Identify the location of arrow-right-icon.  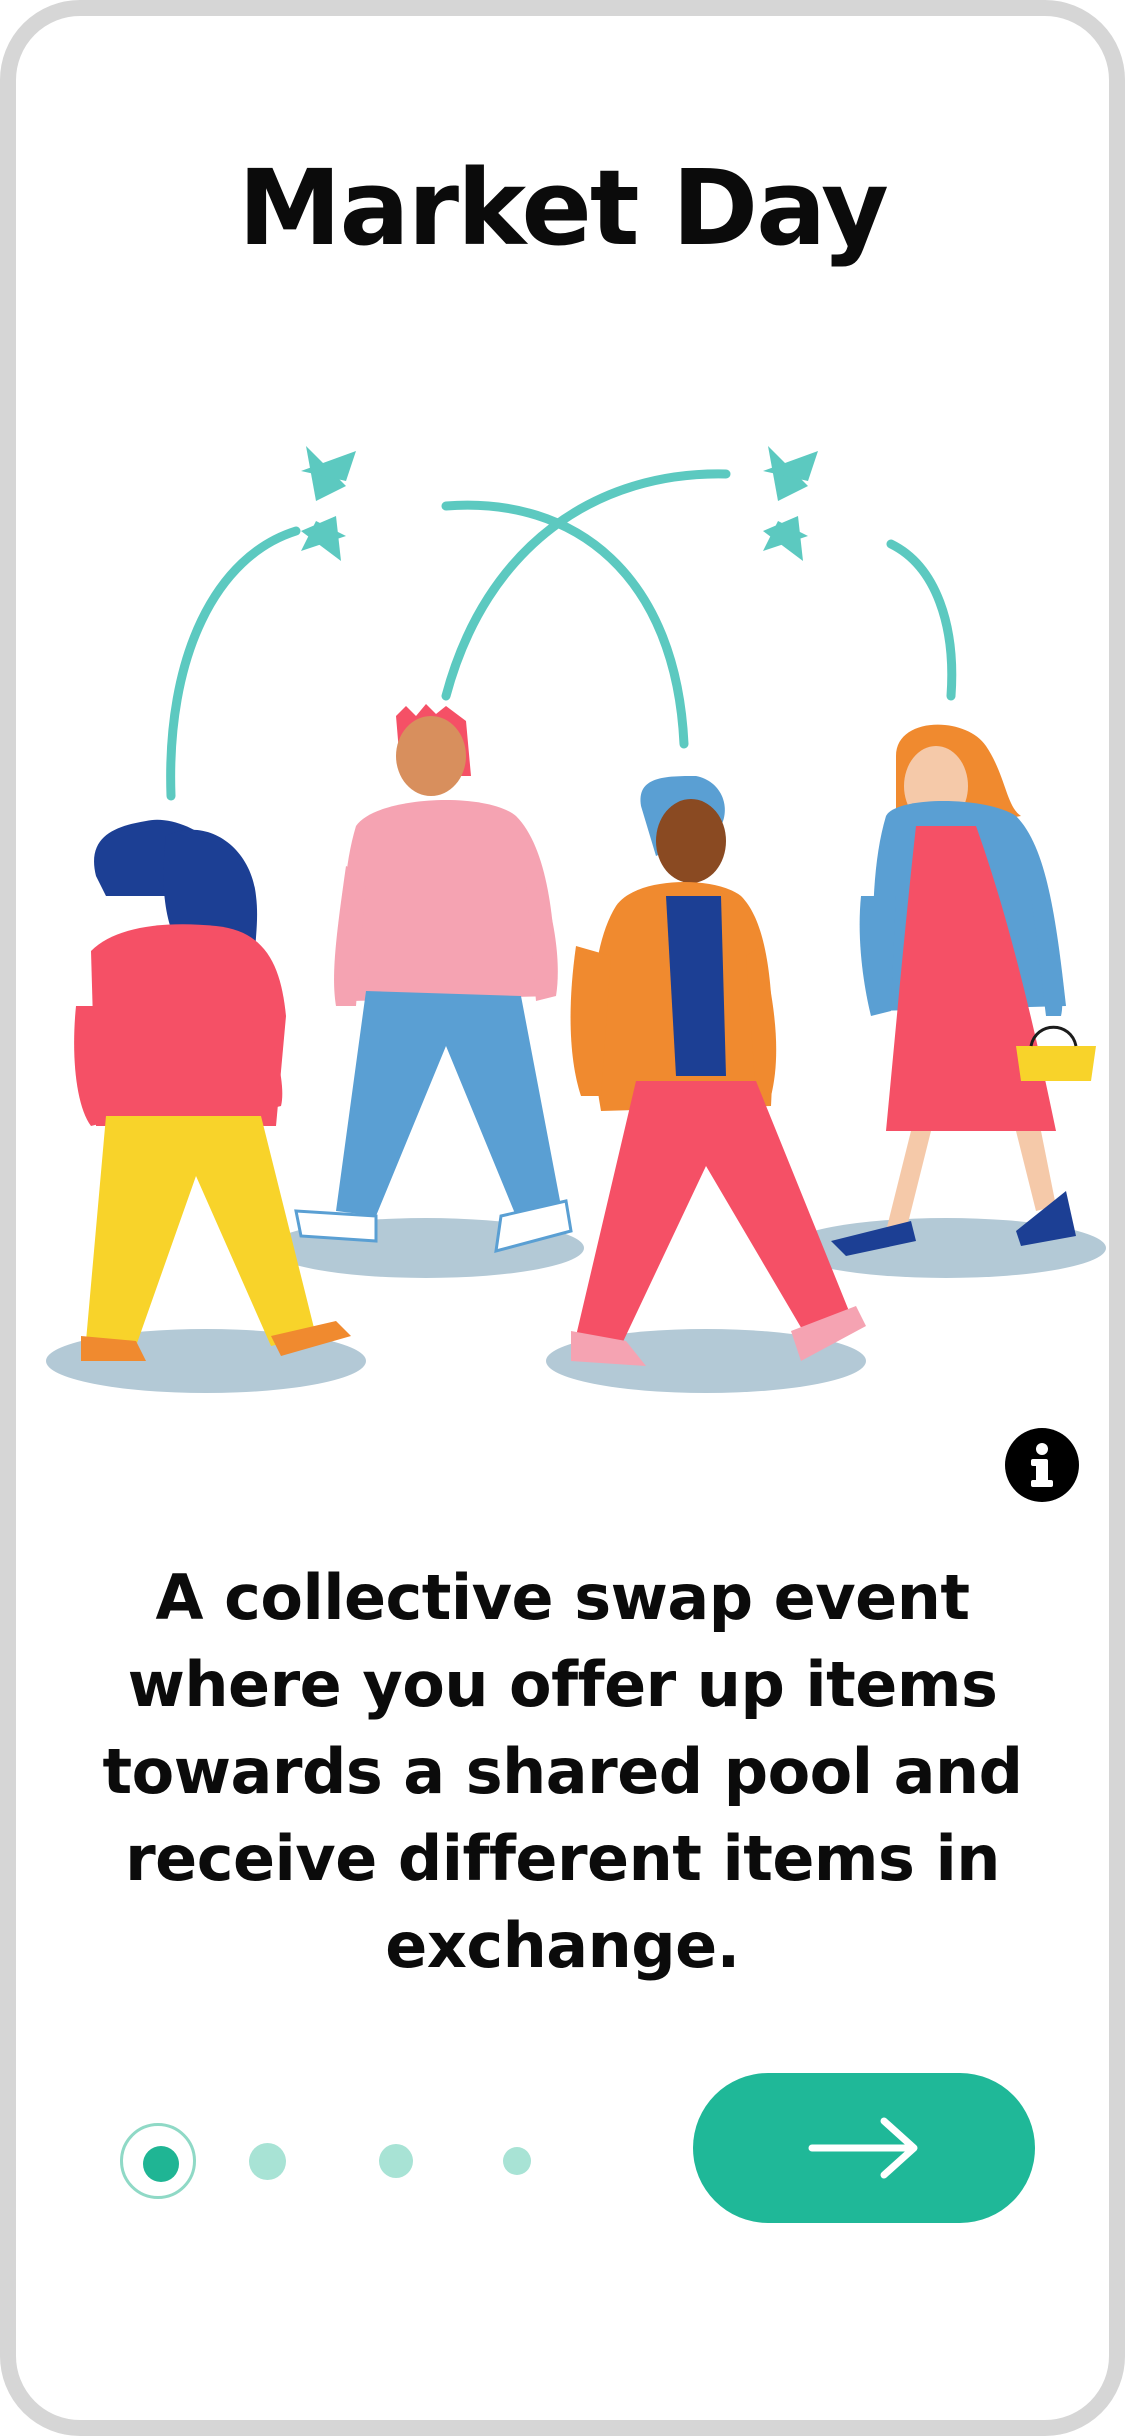
(863, 2148).